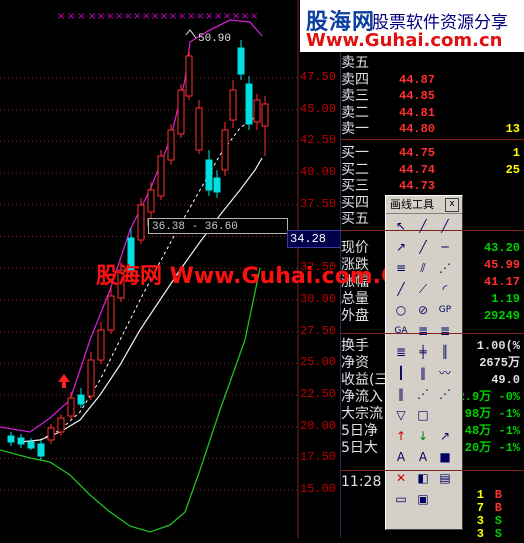 This screenshot has height=543, width=524. Describe the element at coordinates (318, 108) in the screenshot. I see `axis-tick-label: 45.00` at that location.